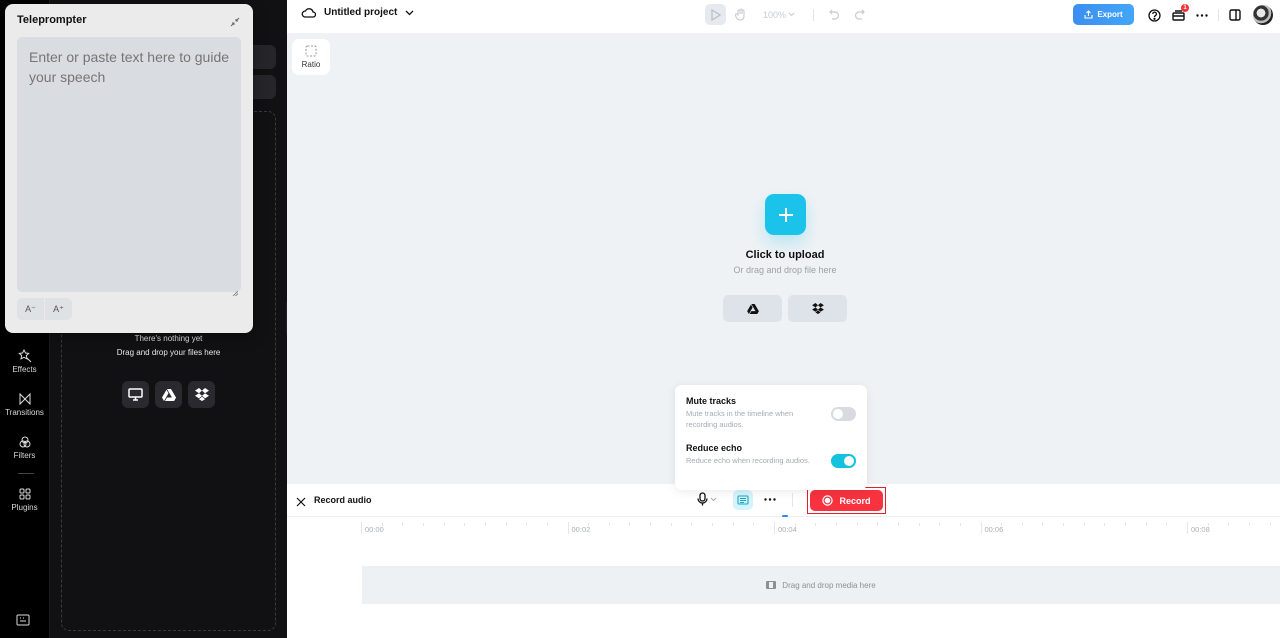 Image resolution: width=1280 pixels, height=638 pixels. What do you see at coordinates (775, 14) in the screenshot?
I see `zoom-level: 100%` at bounding box center [775, 14].